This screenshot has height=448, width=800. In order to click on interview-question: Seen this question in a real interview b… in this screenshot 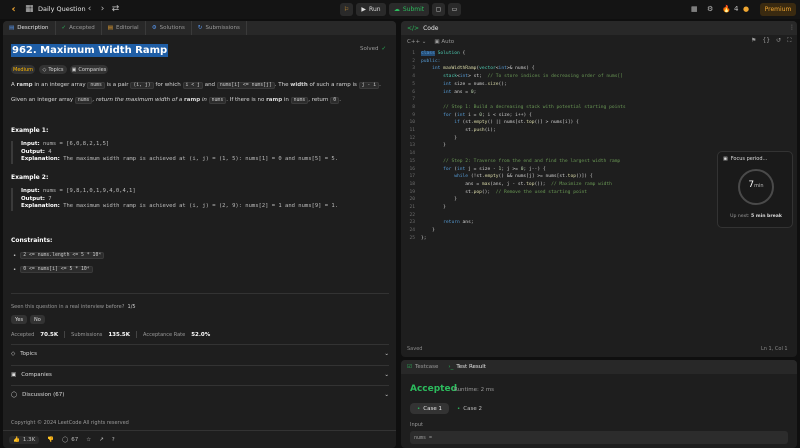, I will do `click(73, 307)`.